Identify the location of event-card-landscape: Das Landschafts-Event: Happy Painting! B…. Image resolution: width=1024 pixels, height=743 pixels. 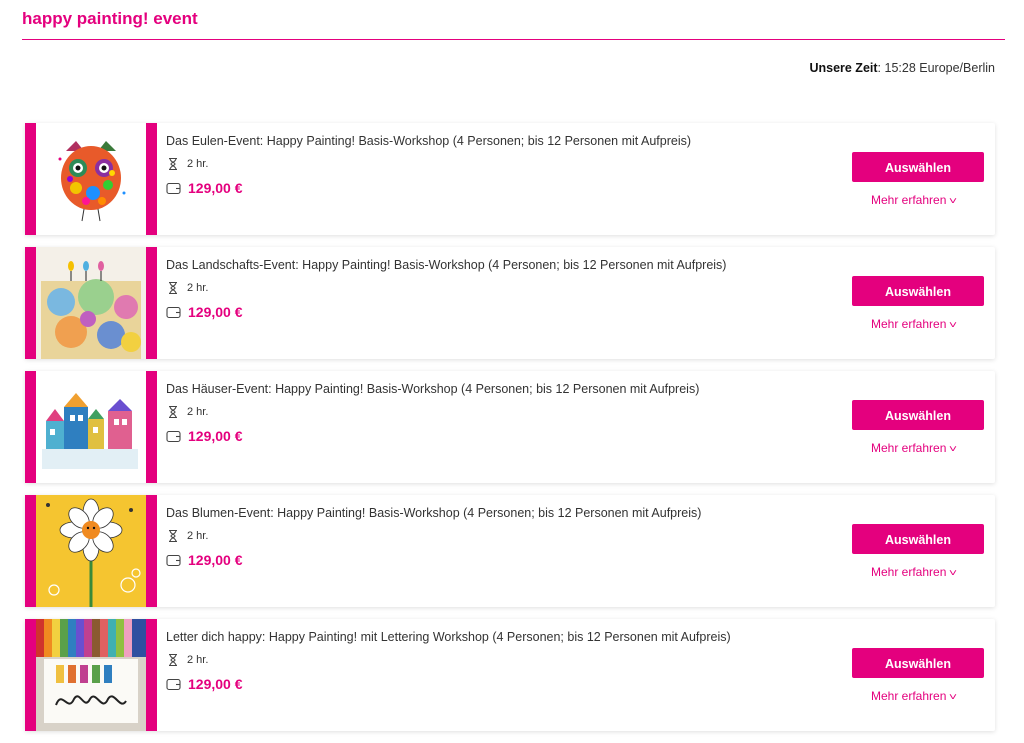
(510, 303).